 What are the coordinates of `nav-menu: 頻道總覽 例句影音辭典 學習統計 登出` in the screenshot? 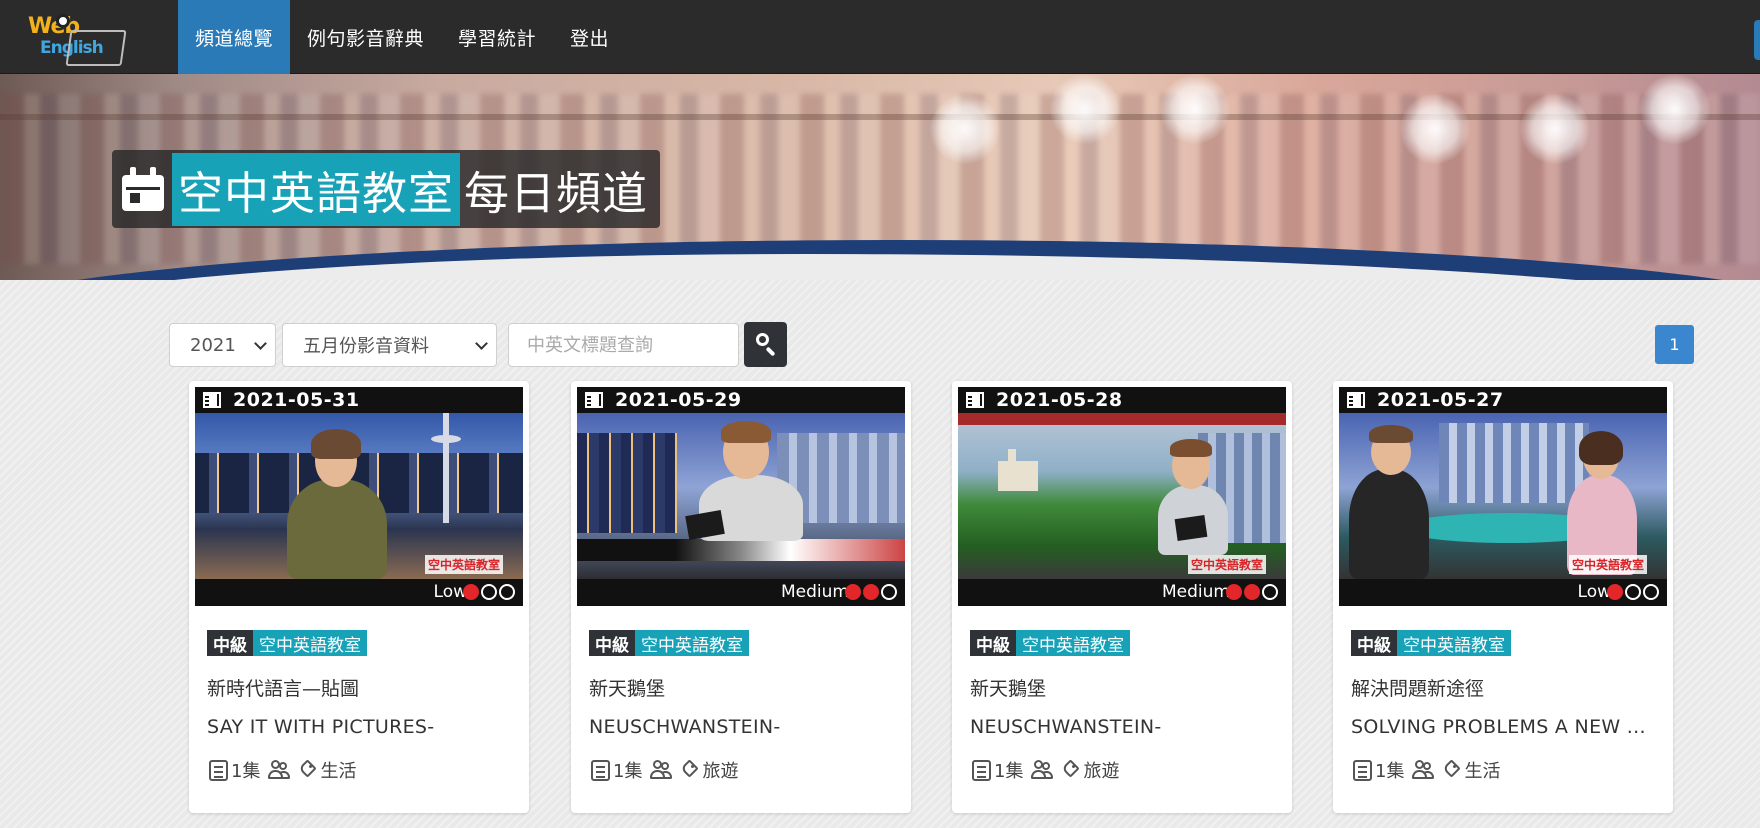 It's located at (402, 37).